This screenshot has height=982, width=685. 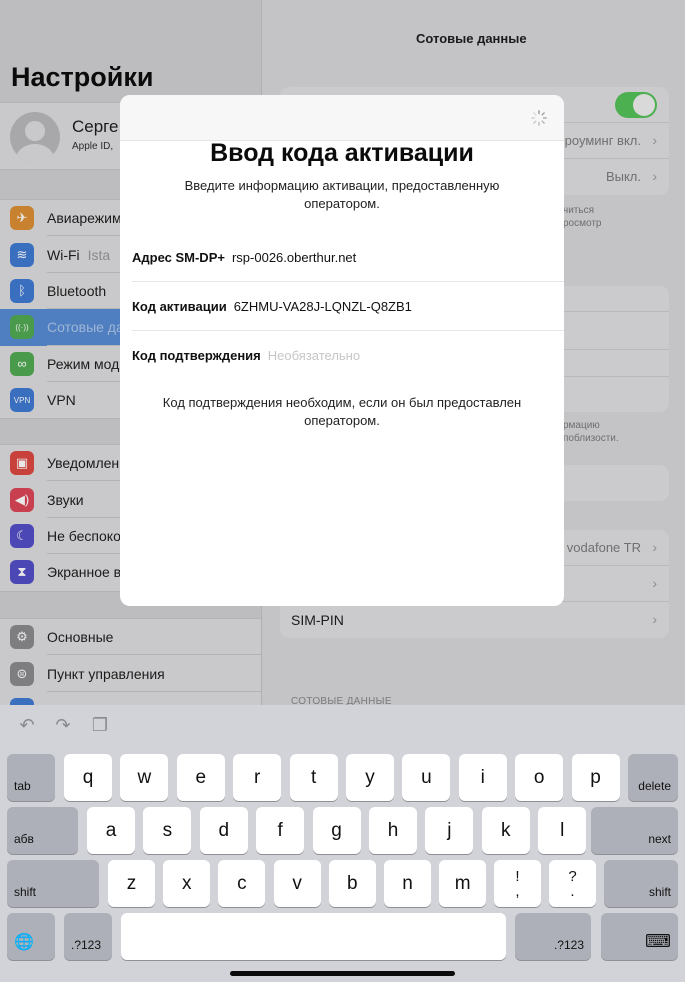 I want to click on key-f: f, so click(x=280, y=830).